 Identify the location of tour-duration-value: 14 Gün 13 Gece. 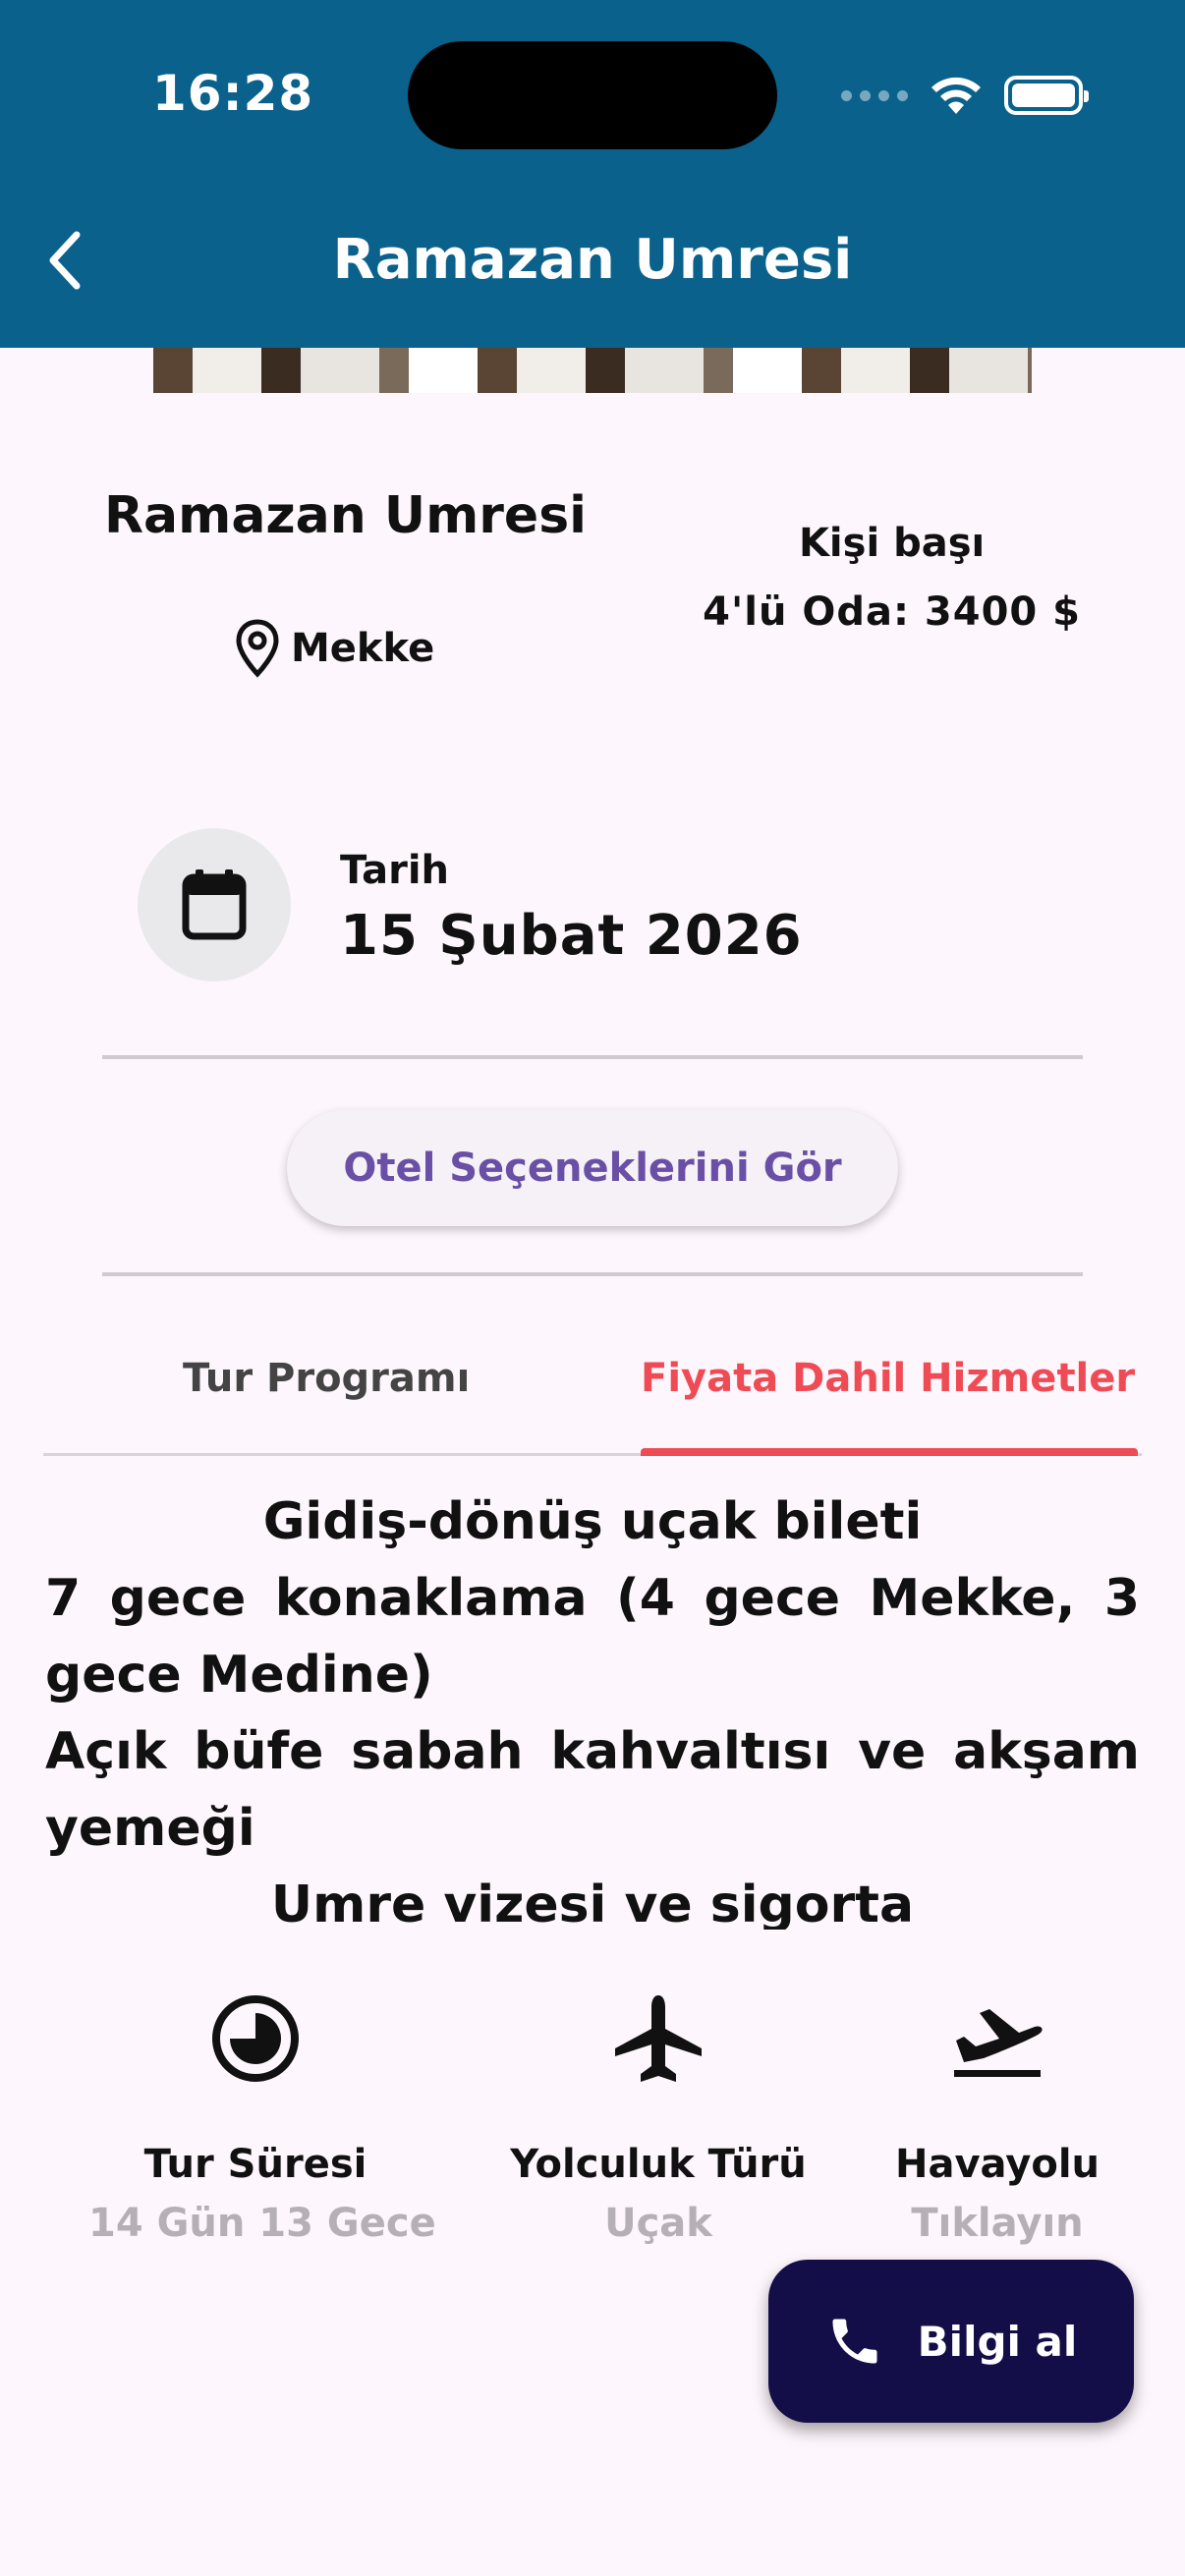
(262, 2223).